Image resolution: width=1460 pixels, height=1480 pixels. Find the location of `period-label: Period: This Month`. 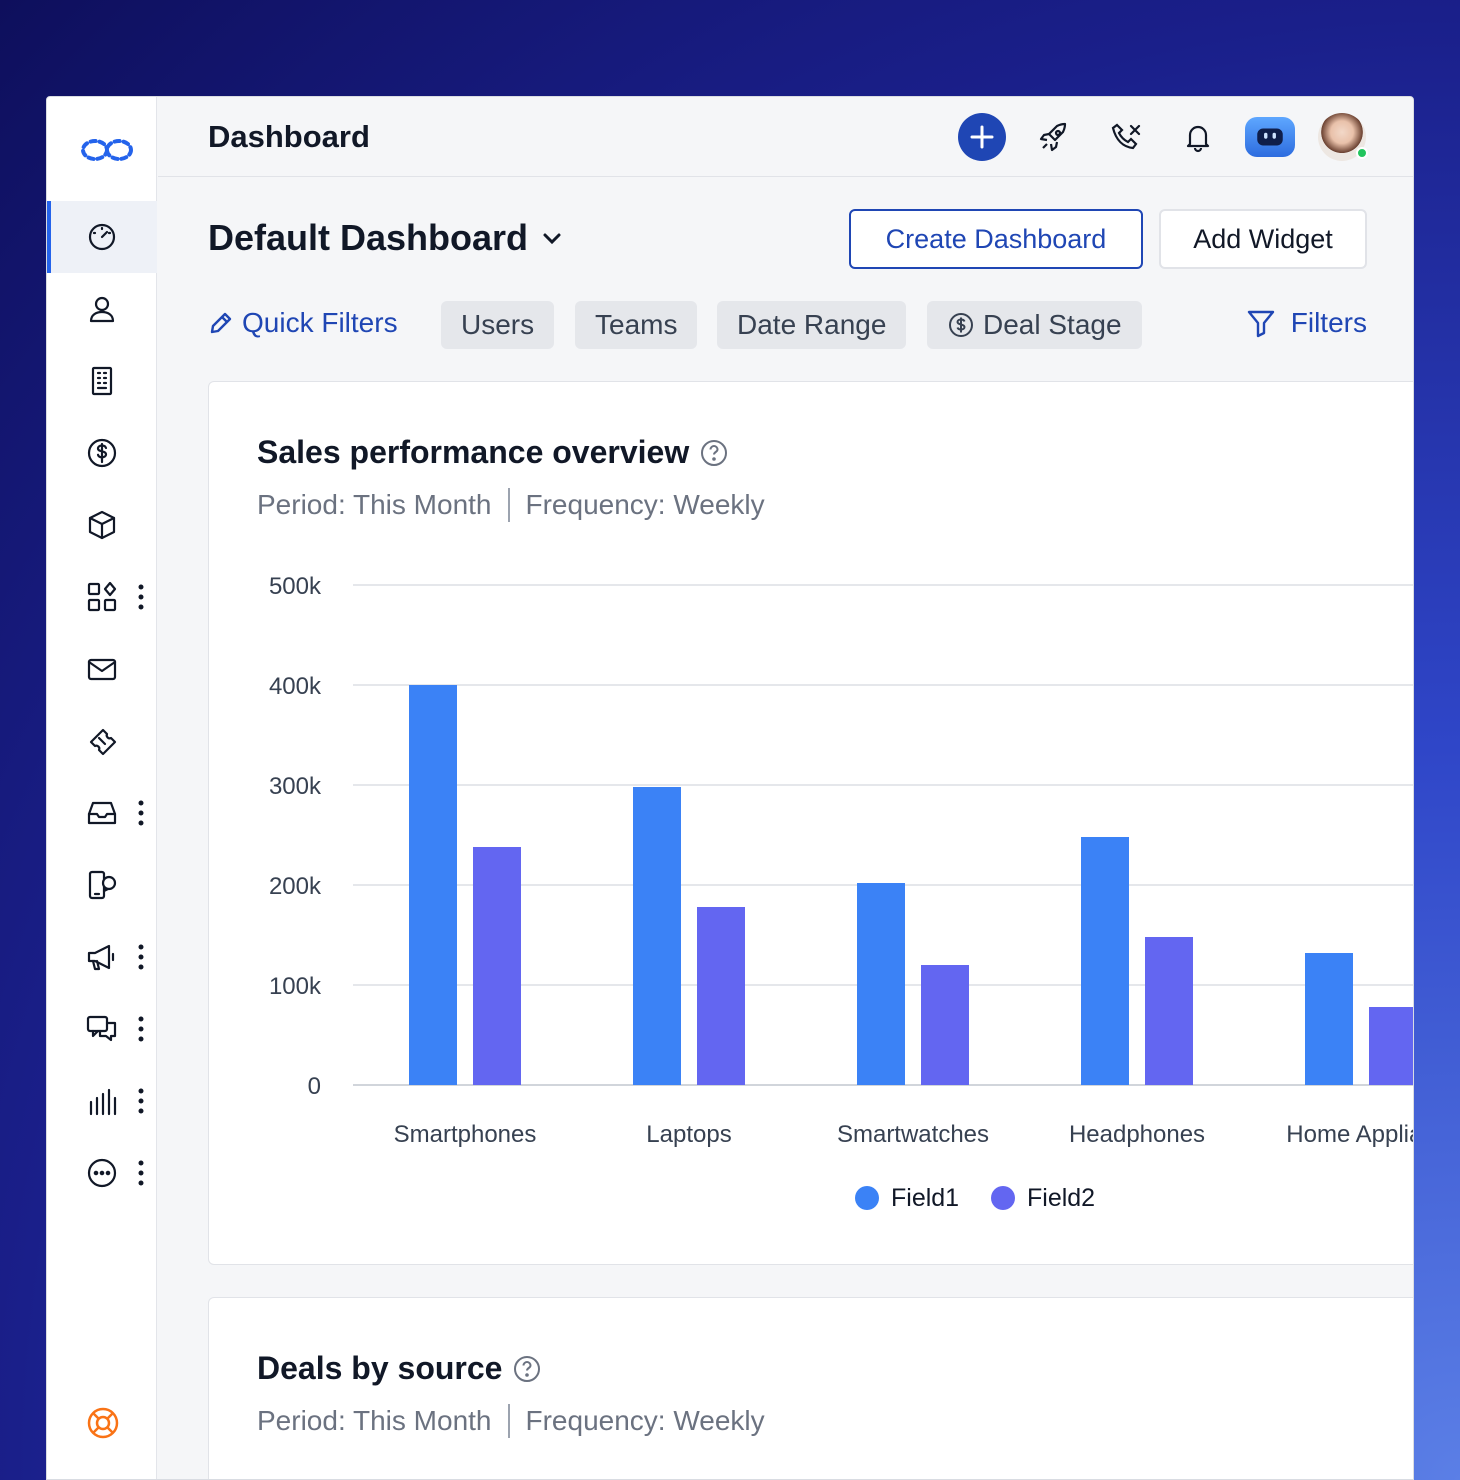

period-label: Period: This Month is located at coordinates (374, 1420).